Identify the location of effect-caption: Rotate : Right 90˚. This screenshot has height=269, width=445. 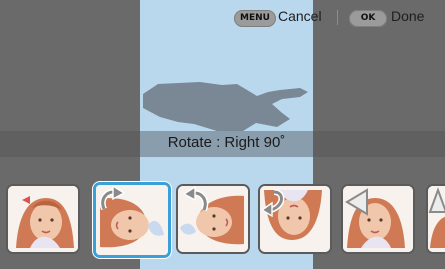
(226, 142).